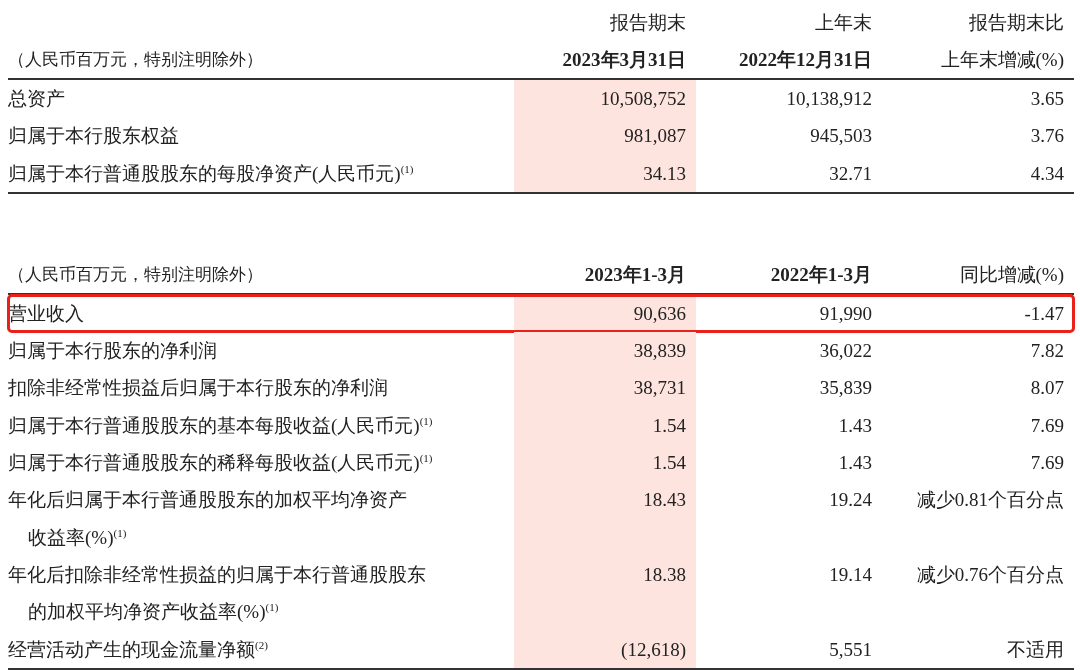 This screenshot has width=1080, height=670. What do you see at coordinates (605, 173) in the screenshot?
I see `table-cell: 34.13` at bounding box center [605, 173].